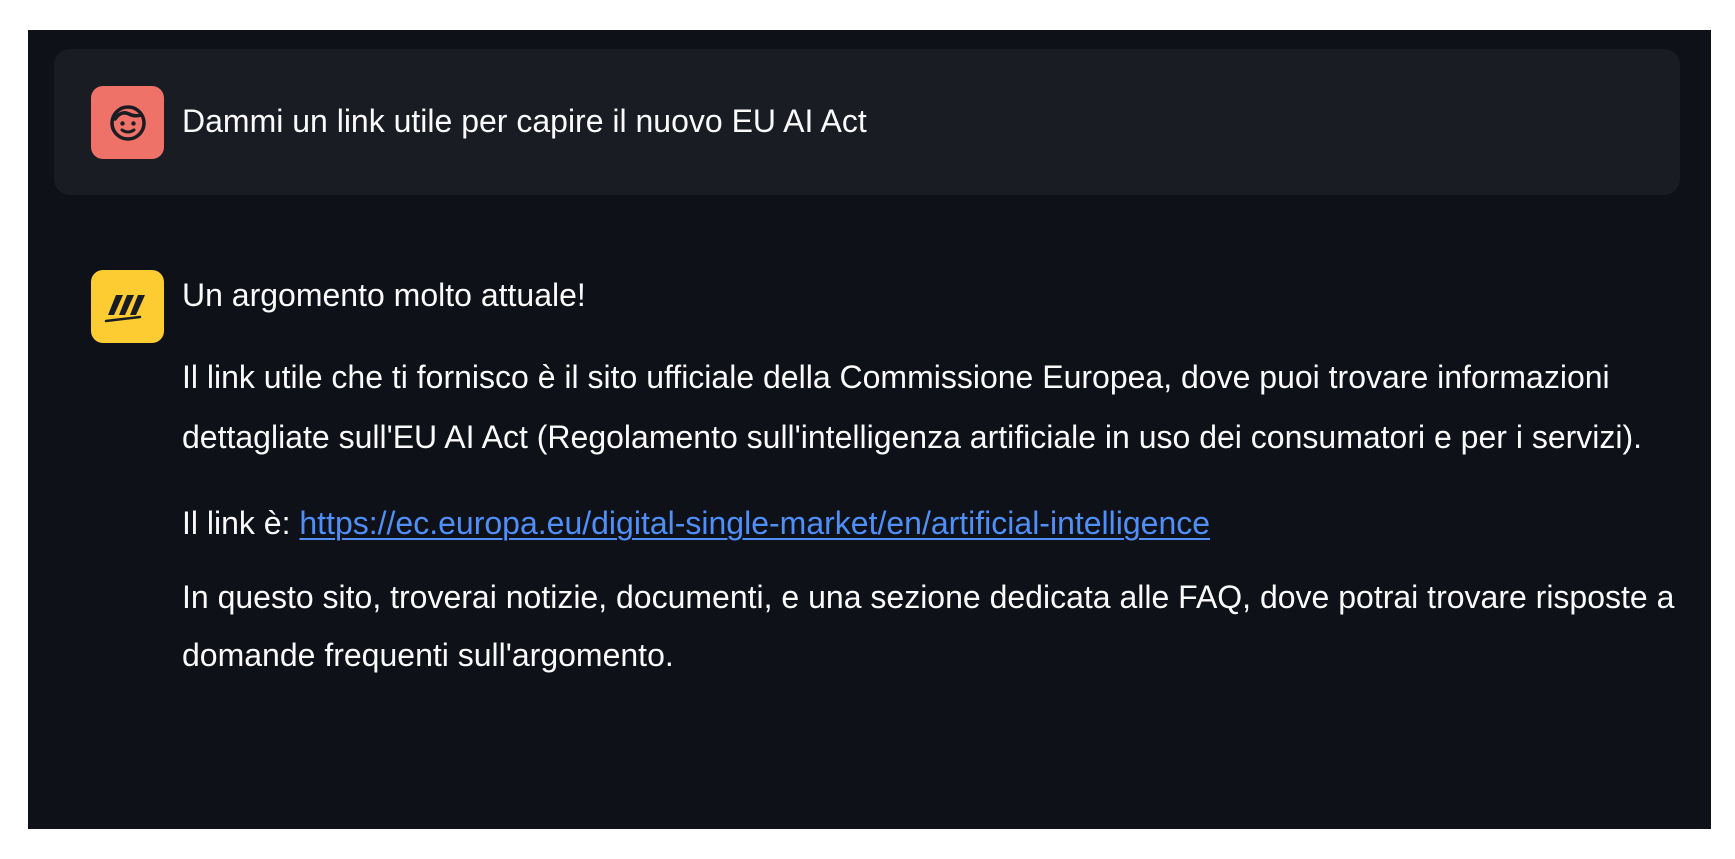 This screenshot has height=859, width=1735. What do you see at coordinates (241, 523) in the screenshot?
I see `link-prefix-text: Il link è:` at bounding box center [241, 523].